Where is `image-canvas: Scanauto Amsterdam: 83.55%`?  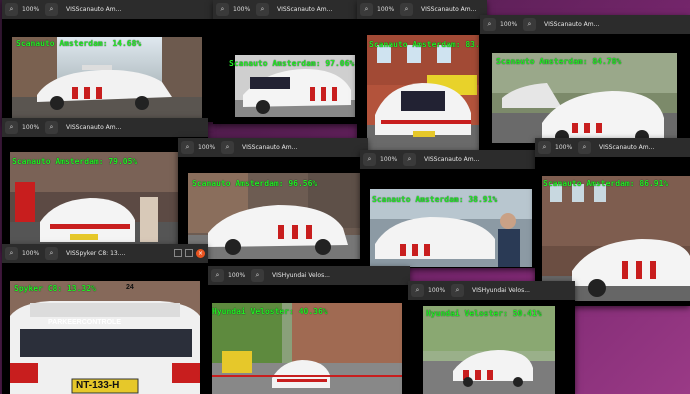
image-canvas: Scanauto Amsterdam: 83.55% is located at coordinates (422, 89).